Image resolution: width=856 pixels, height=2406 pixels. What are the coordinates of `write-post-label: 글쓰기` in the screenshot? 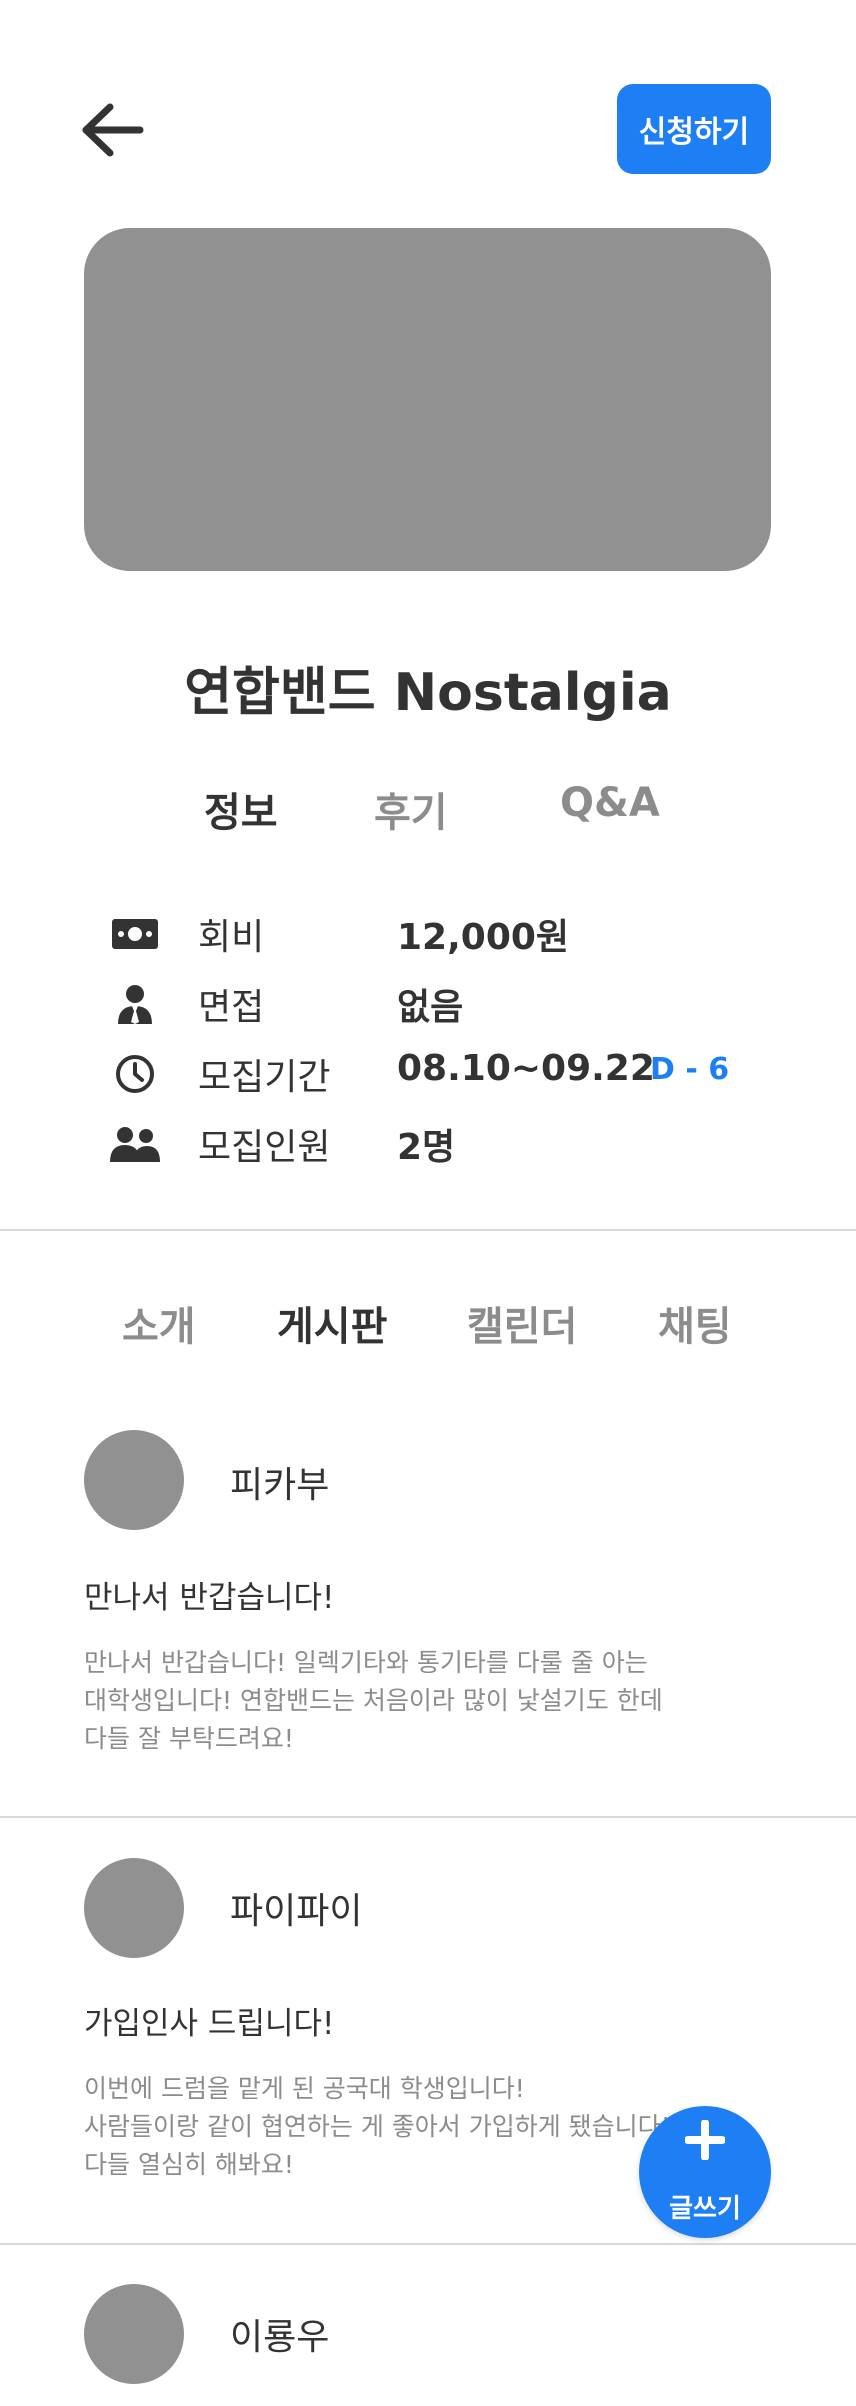 It's located at (705, 2209).